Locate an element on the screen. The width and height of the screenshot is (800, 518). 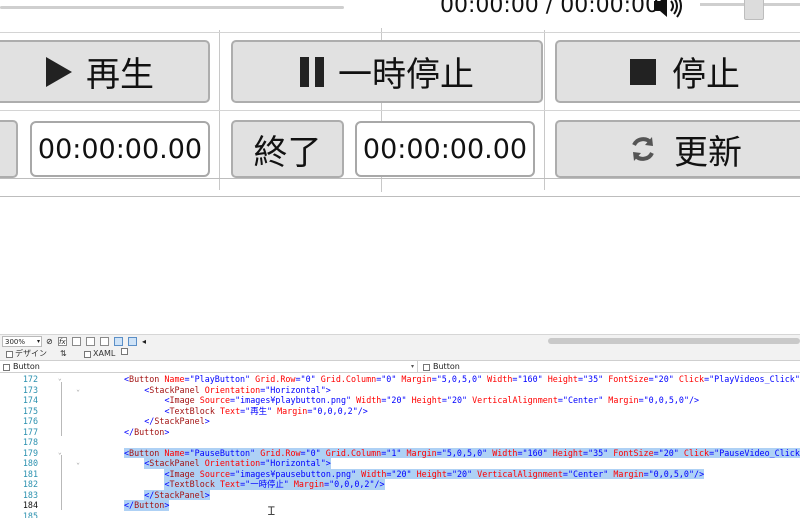
design-icon is located at coordinates (9, 354).